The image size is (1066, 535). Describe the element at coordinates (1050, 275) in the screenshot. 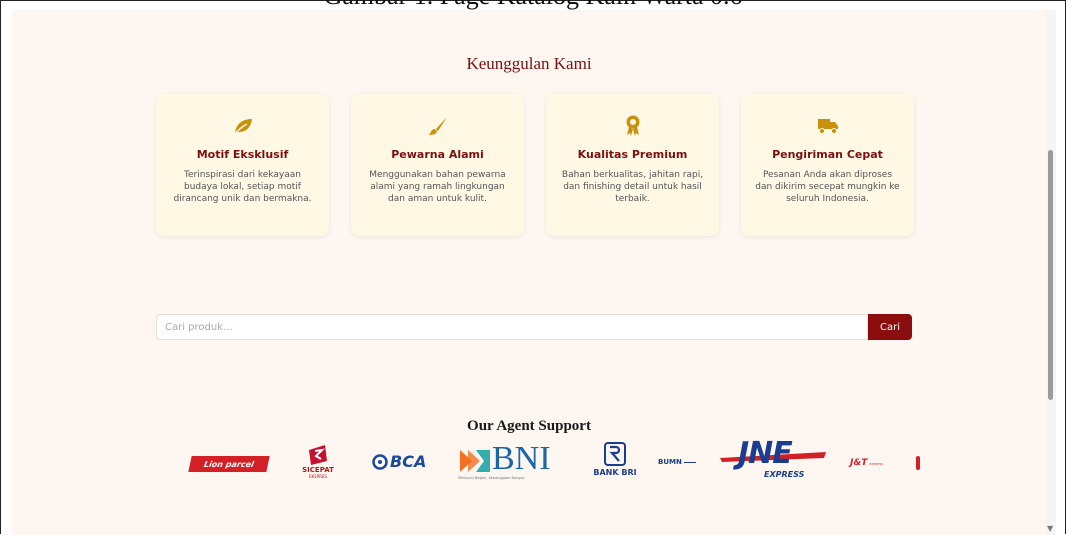

I see `scrollbar-thumb` at that location.